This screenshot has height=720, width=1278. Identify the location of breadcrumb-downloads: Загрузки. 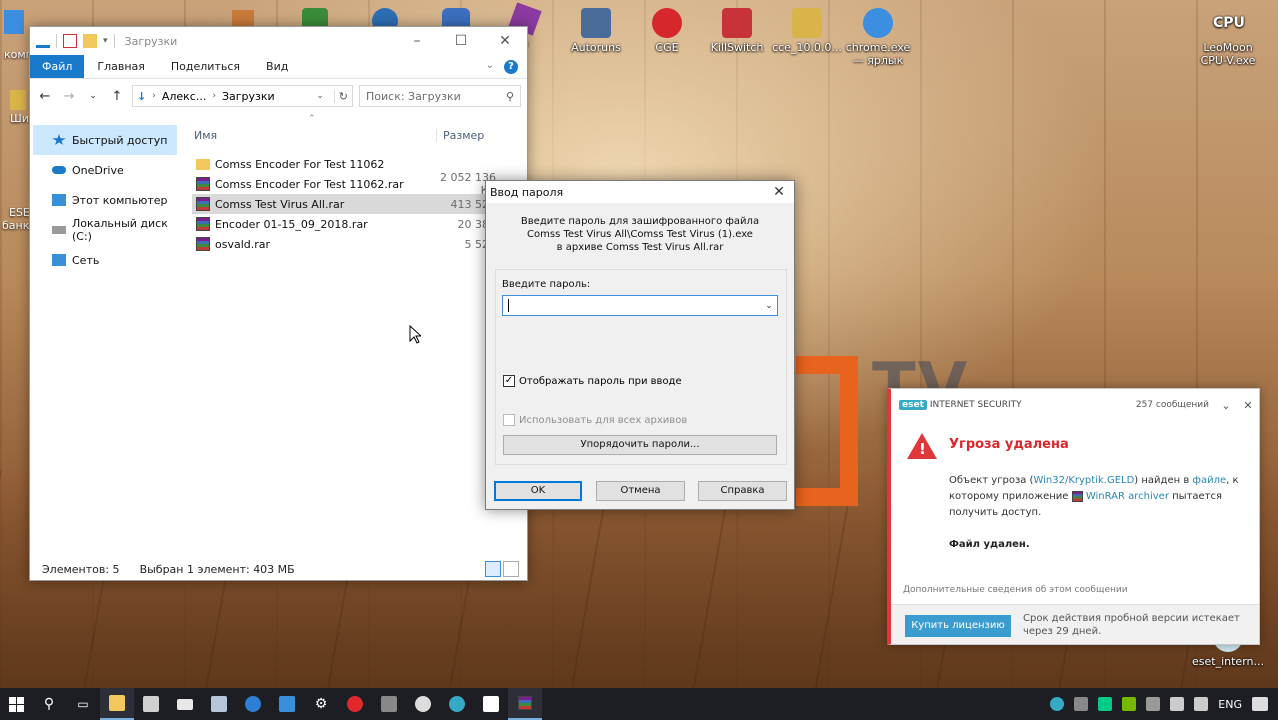
(248, 96).